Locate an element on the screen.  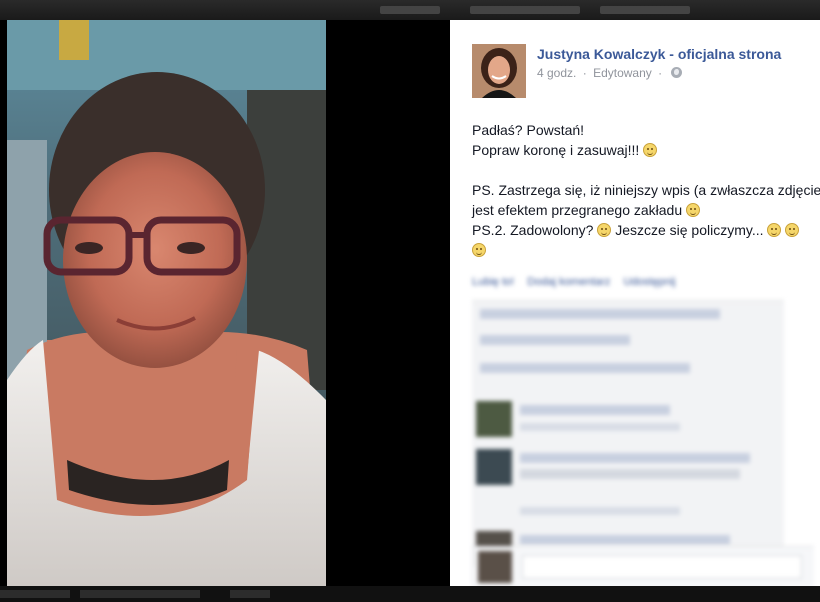
edited-label: Edytowany is located at coordinates (622, 73).